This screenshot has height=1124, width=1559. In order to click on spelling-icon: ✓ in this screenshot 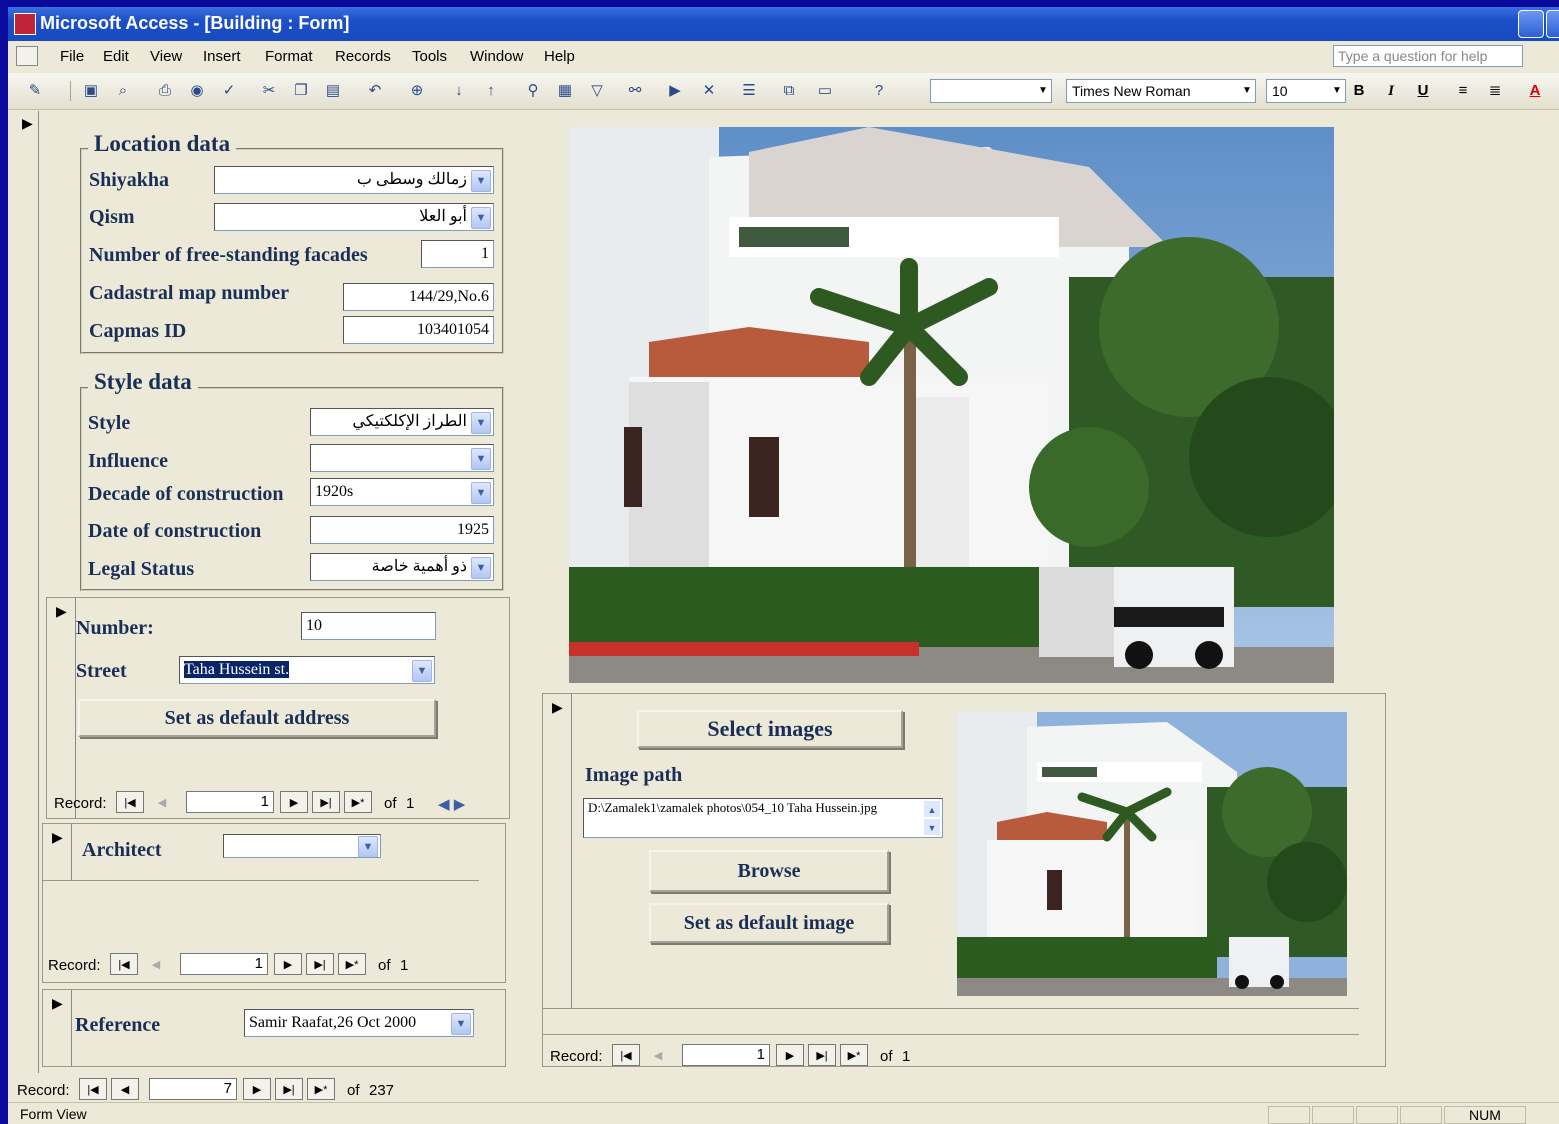, I will do `click(229, 91)`.